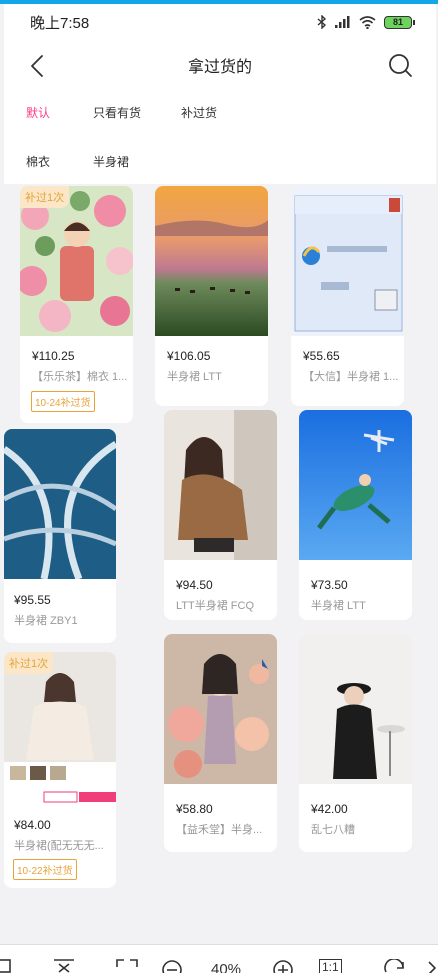 This screenshot has height=973, width=438. I want to click on product-price: ¥94.50, so click(194, 585).